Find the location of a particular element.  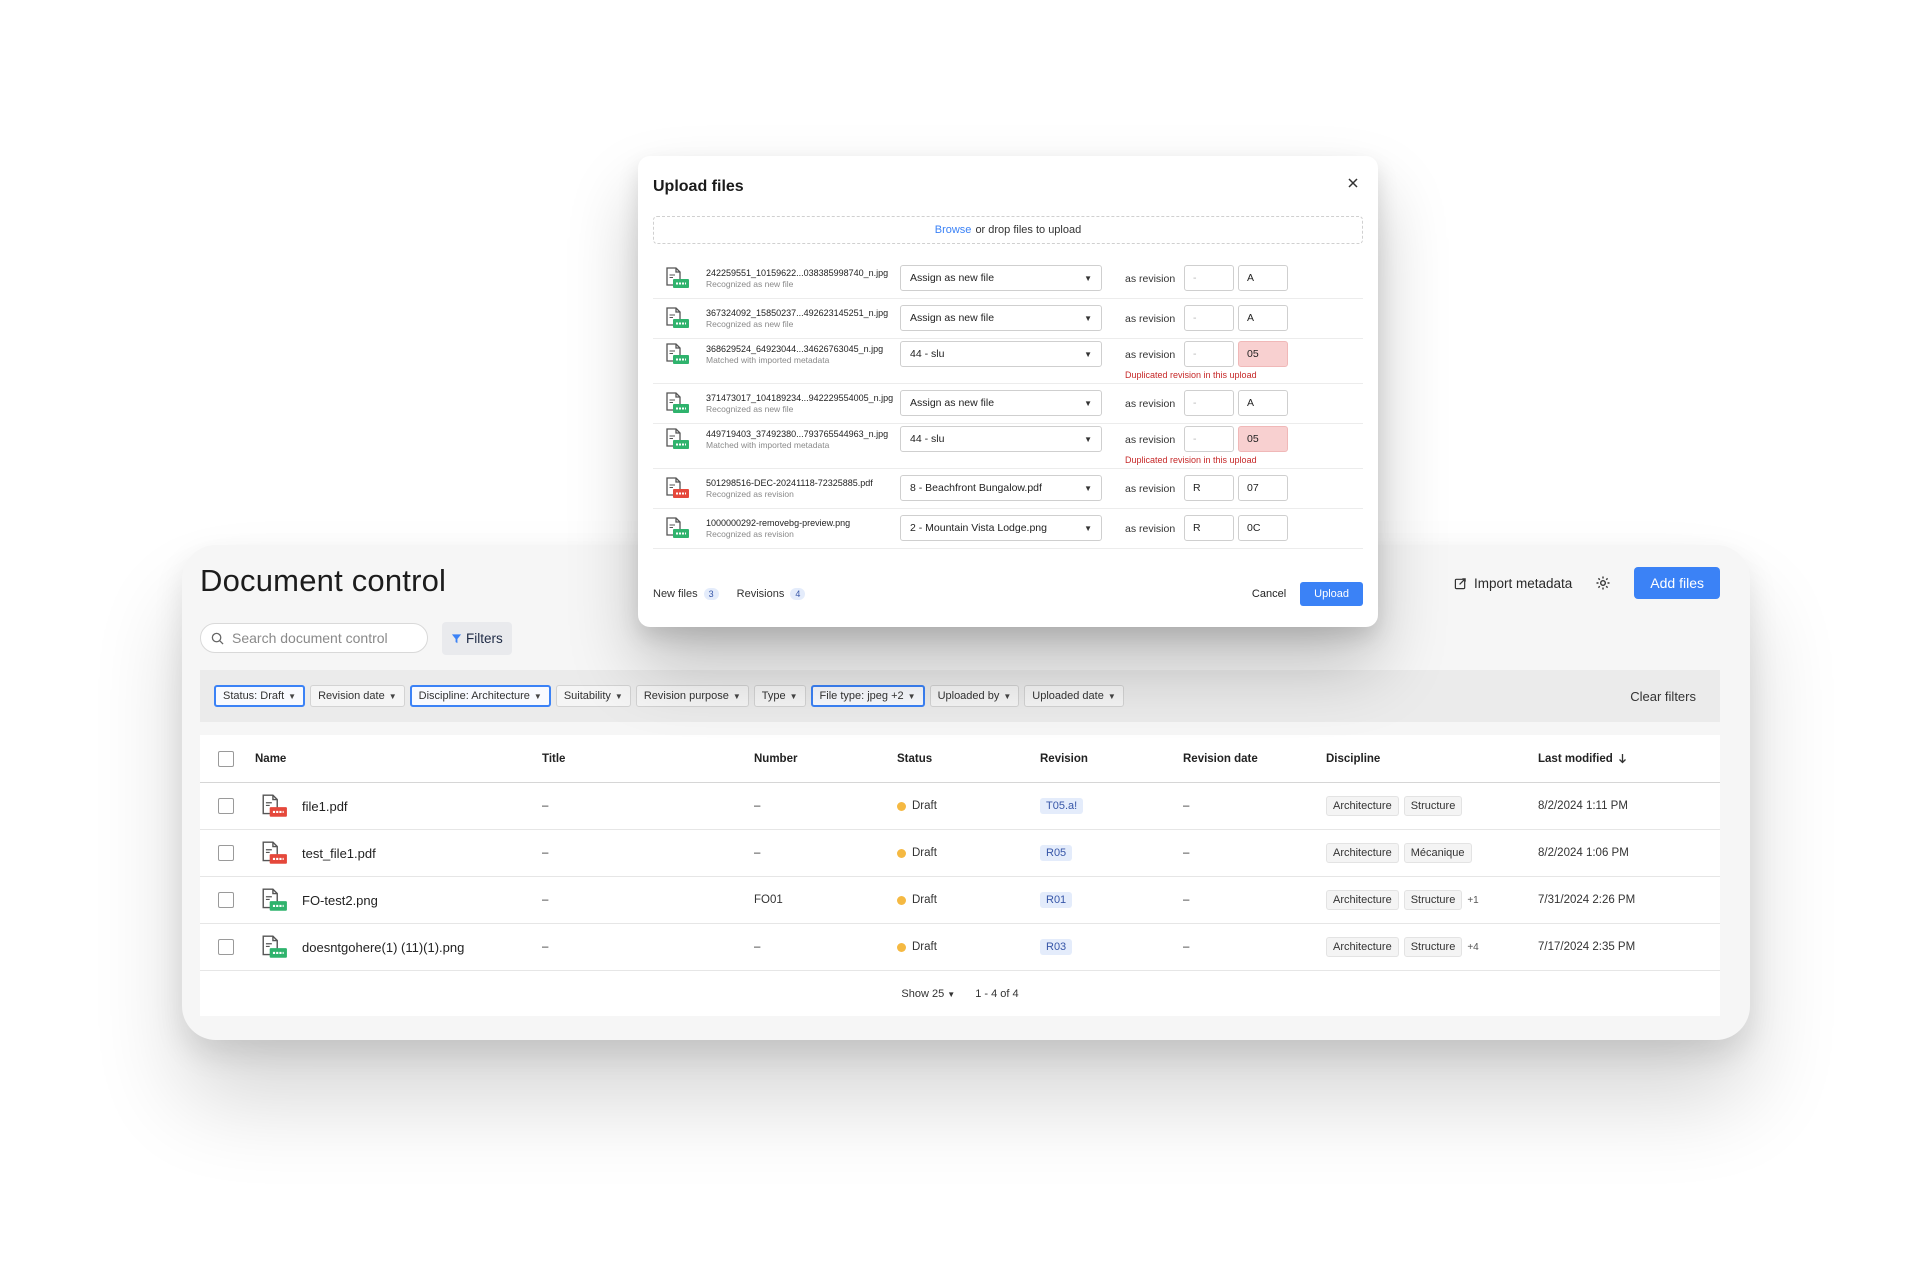

add-files-button: Add files is located at coordinates (1677, 583).